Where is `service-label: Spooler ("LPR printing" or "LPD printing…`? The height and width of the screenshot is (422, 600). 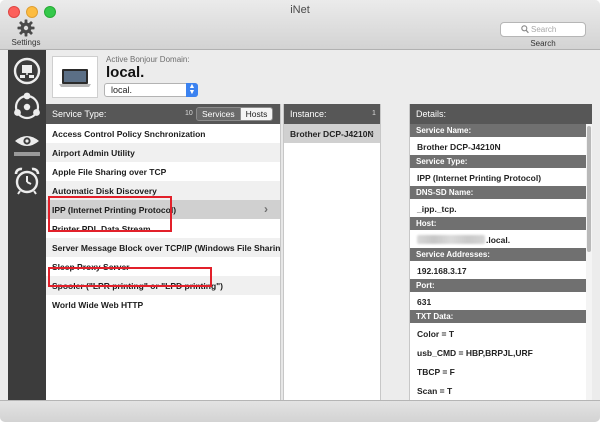 service-label: Spooler ("LPR printing" or "LPD printing… is located at coordinates (137, 286).